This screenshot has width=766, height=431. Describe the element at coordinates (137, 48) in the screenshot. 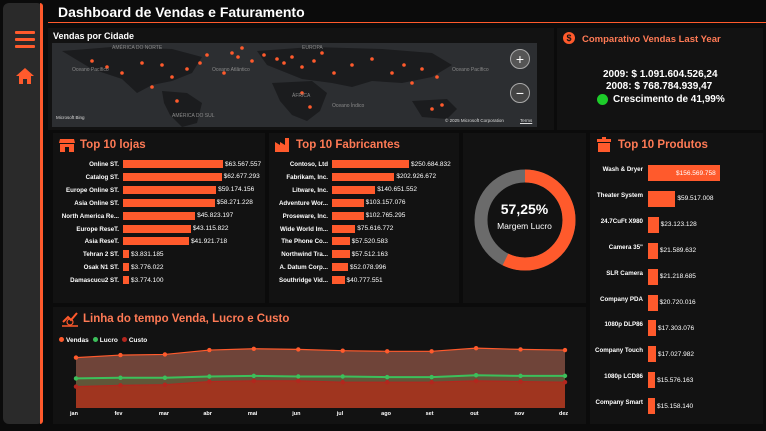

I see `map-label-north-america: AMÉRICA DO NORTE` at that location.